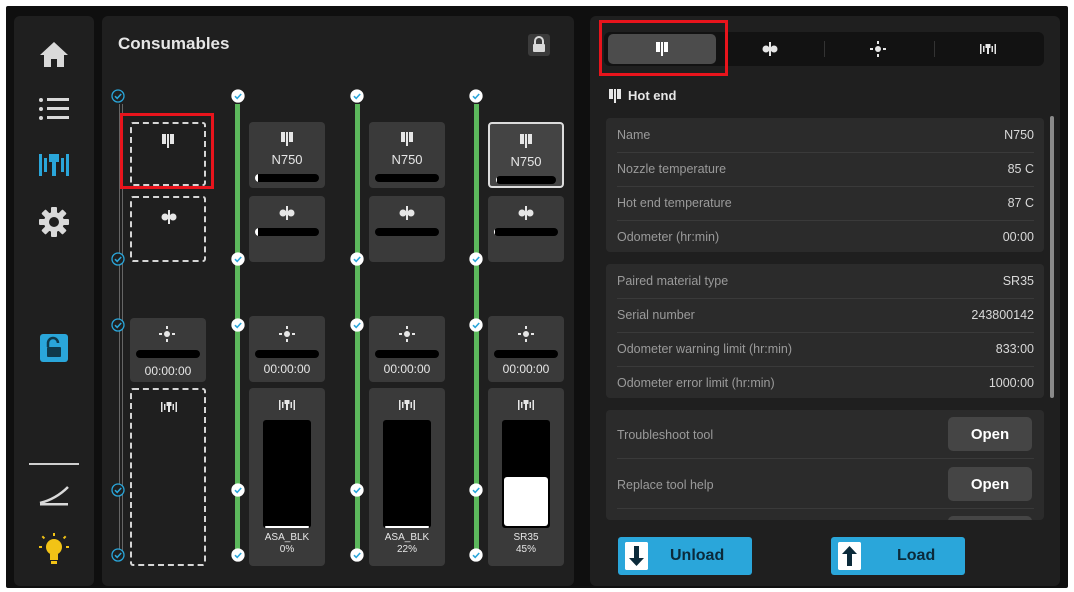 The height and width of the screenshot is (592, 1074). I want to click on tab-material-bay, so click(988, 49).